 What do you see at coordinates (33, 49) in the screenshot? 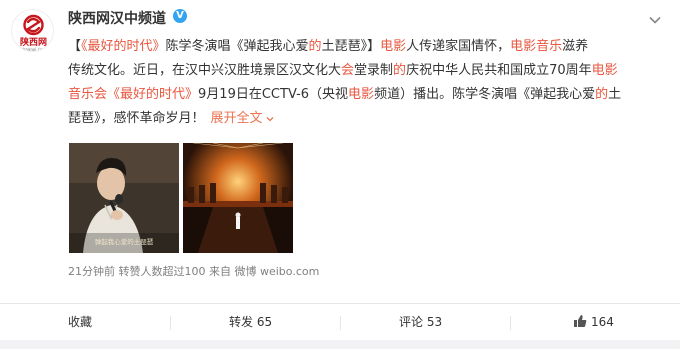
I see `avatar-sub-text: shaanxi.com` at bounding box center [33, 49].